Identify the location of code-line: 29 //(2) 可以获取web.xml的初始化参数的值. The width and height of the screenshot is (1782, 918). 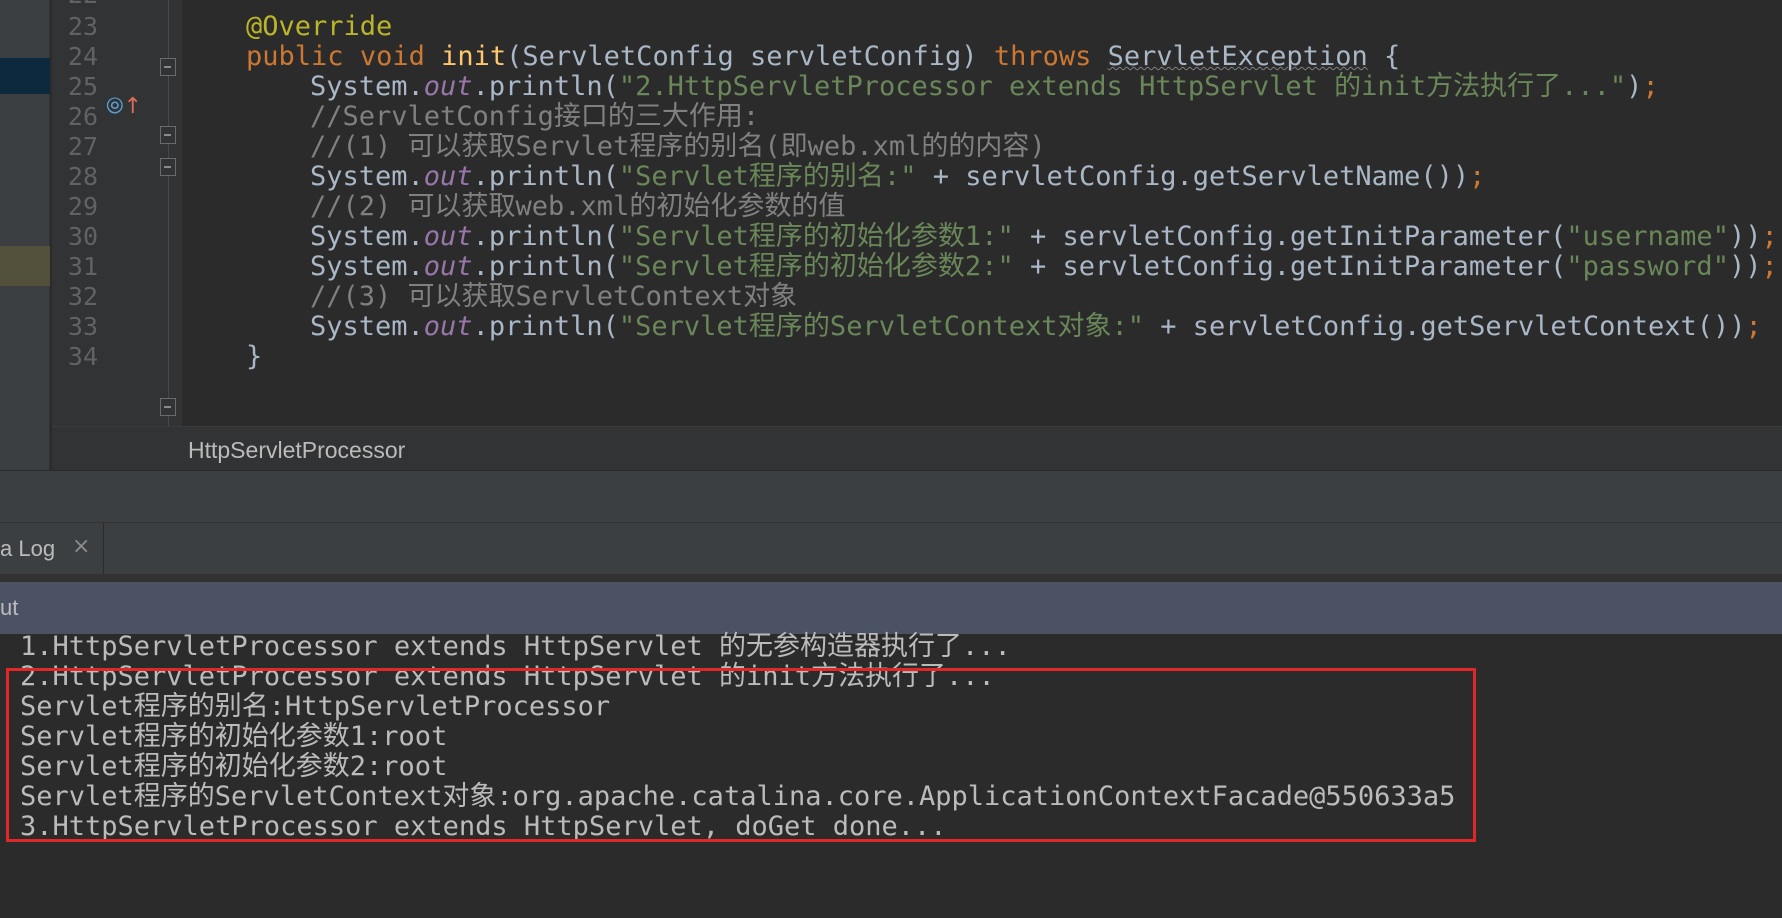
(891, 207).